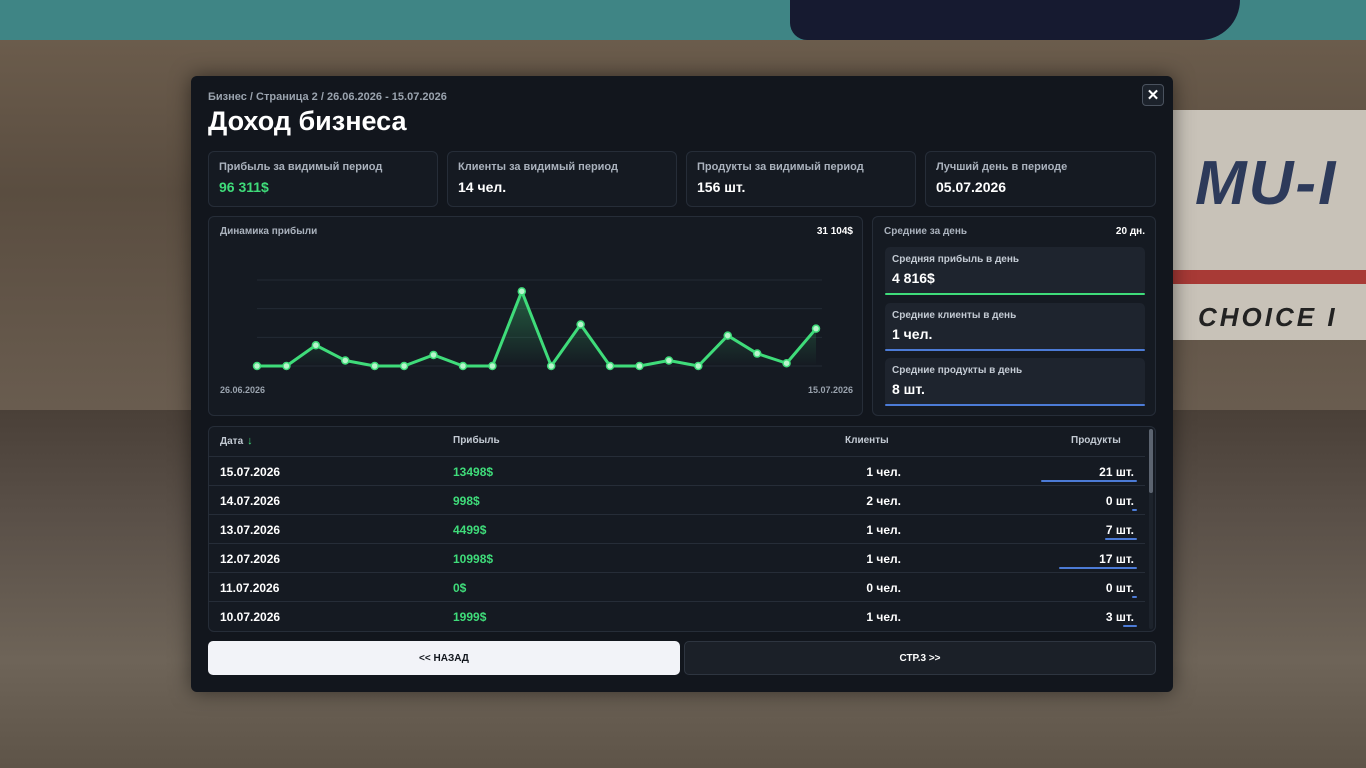 The image size is (1366, 768). What do you see at coordinates (301, 167) in the screenshot?
I see `stat-card-label: Прибыль за видимый период` at bounding box center [301, 167].